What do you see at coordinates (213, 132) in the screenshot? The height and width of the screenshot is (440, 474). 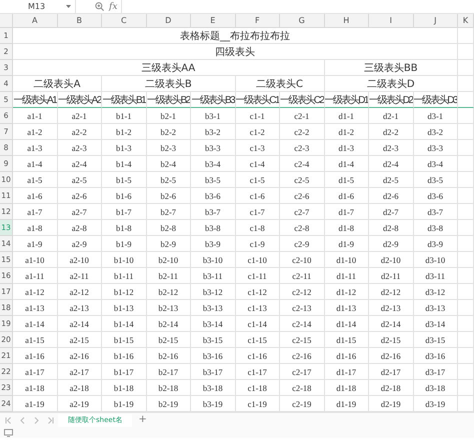 I see `table-cell: b3-2` at bounding box center [213, 132].